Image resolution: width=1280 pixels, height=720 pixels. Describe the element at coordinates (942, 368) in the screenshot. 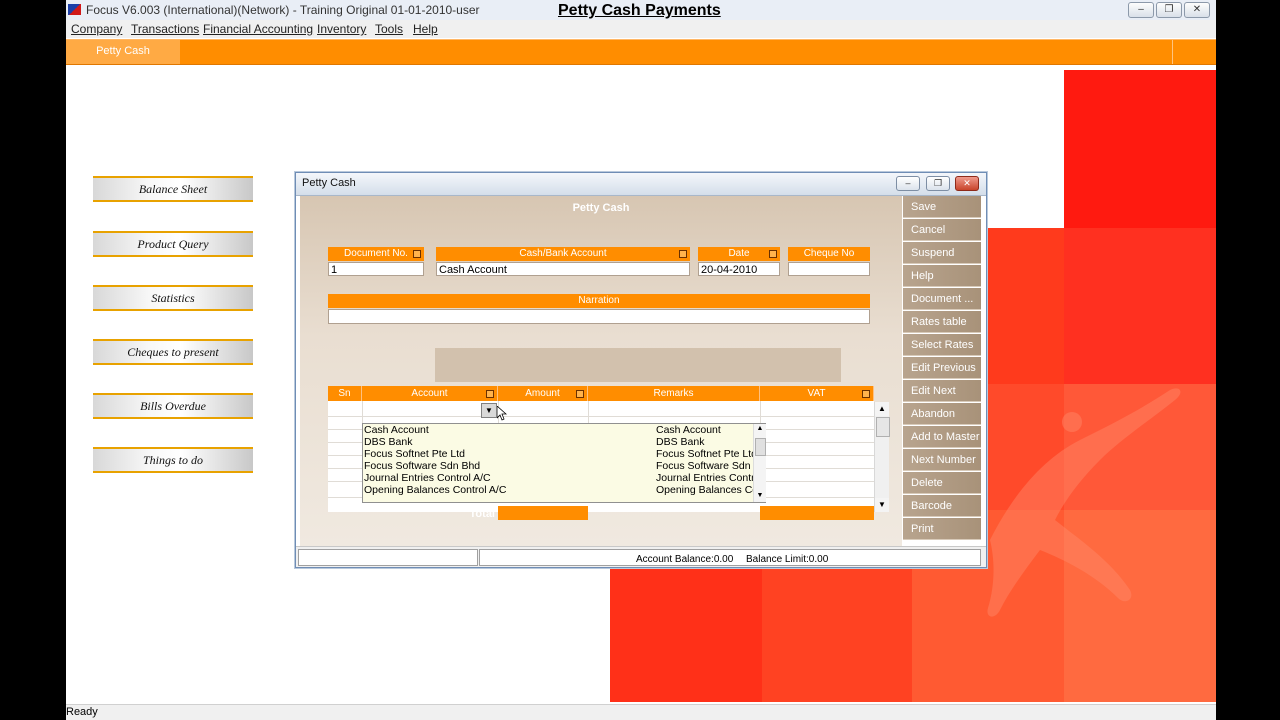

I see `edit-previous-button: Edit Previous` at that location.